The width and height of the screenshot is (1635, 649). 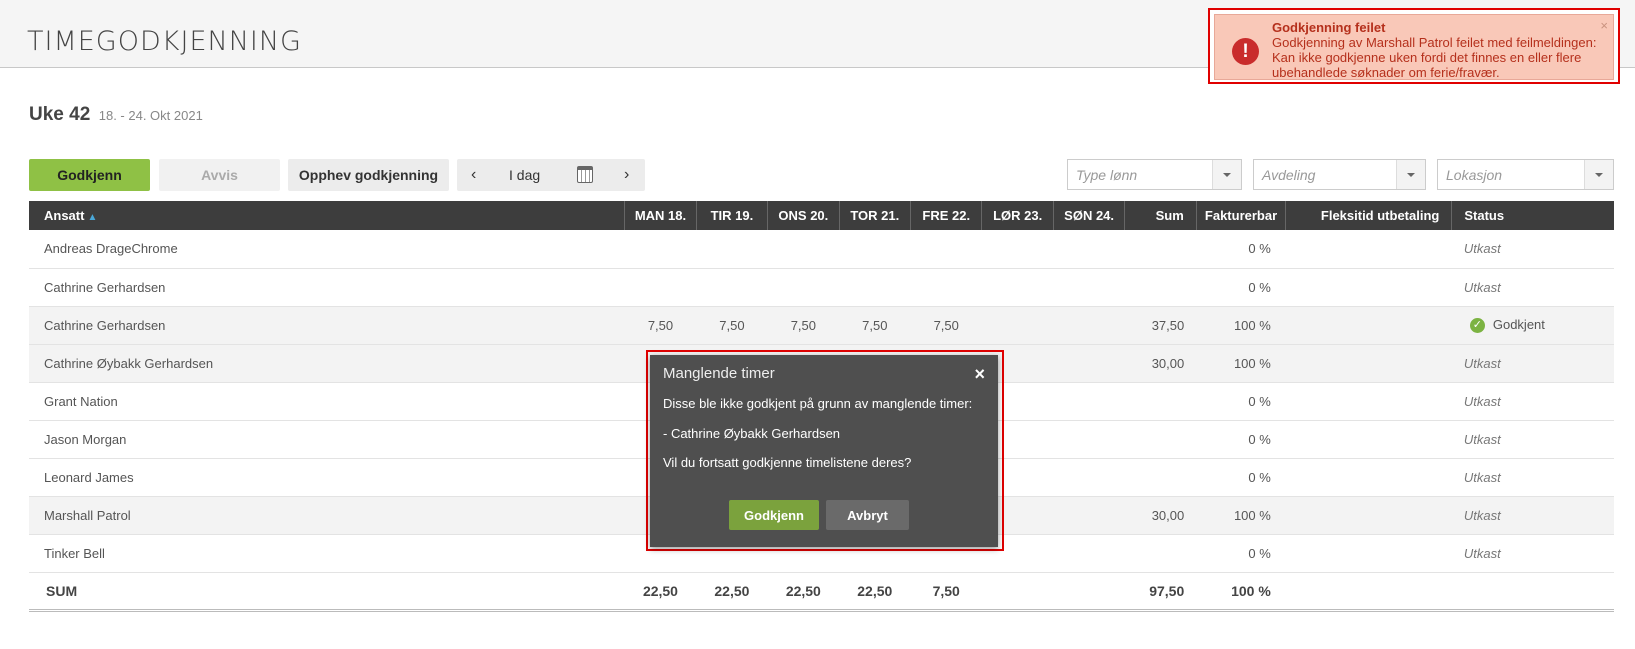 What do you see at coordinates (1518, 324) in the screenshot?
I see `status-badge: Godkjent` at bounding box center [1518, 324].